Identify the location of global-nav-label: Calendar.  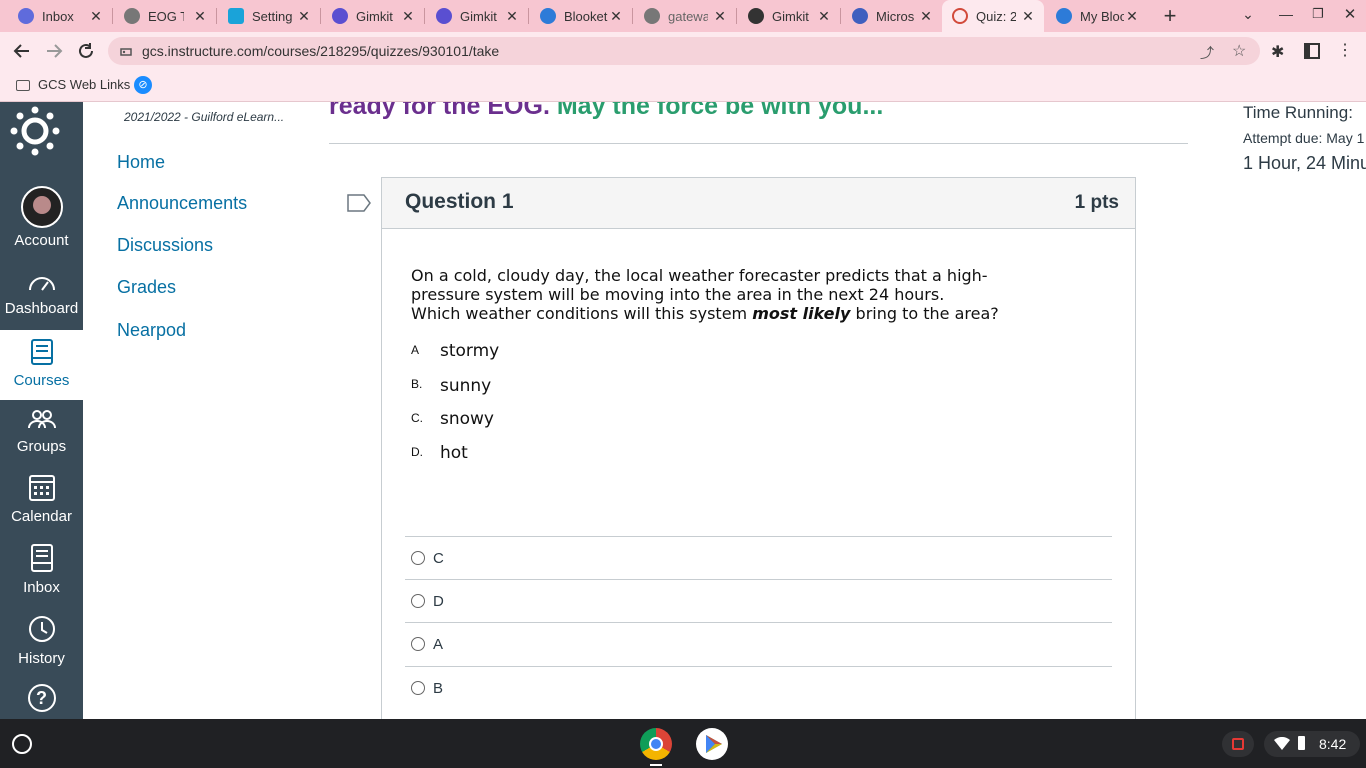
(41, 516).